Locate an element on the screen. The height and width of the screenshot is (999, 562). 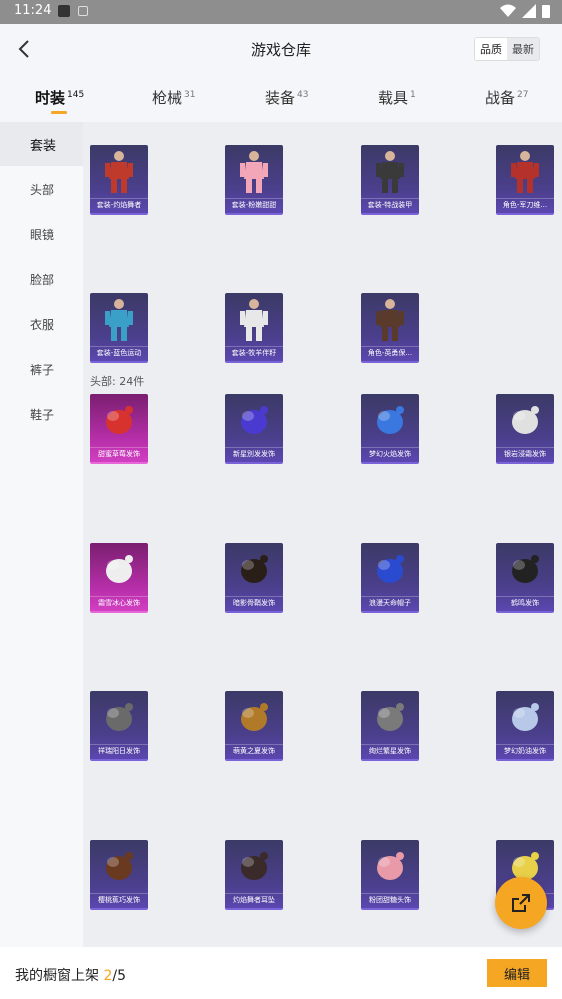
item-card: 粉团甜糖头饰 is located at coordinates (390, 875).